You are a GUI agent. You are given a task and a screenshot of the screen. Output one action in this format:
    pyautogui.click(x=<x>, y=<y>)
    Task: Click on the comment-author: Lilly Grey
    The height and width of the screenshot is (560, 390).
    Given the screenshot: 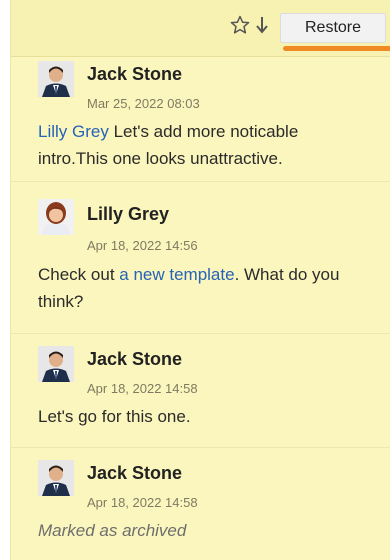 What is the action you would take?
    pyautogui.click(x=128, y=214)
    